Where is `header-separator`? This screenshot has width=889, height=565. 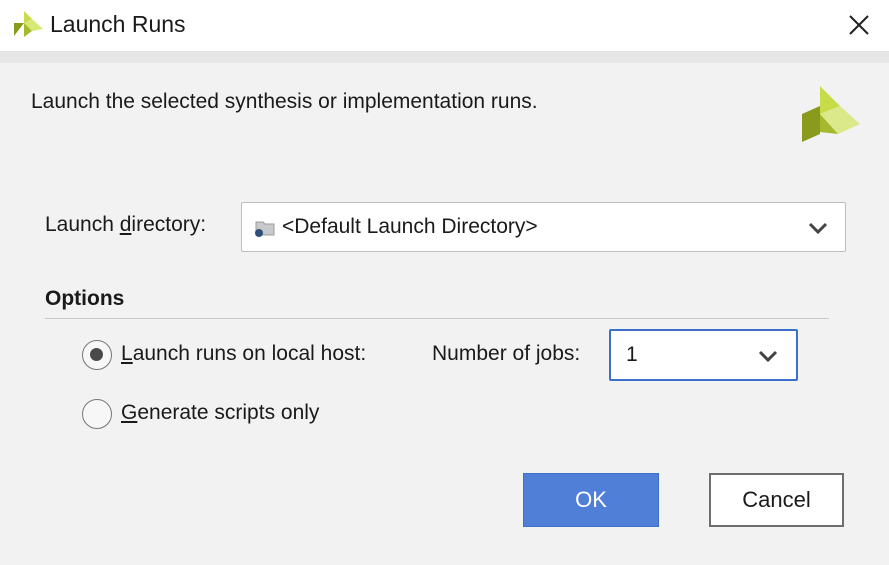 header-separator is located at coordinates (444, 57).